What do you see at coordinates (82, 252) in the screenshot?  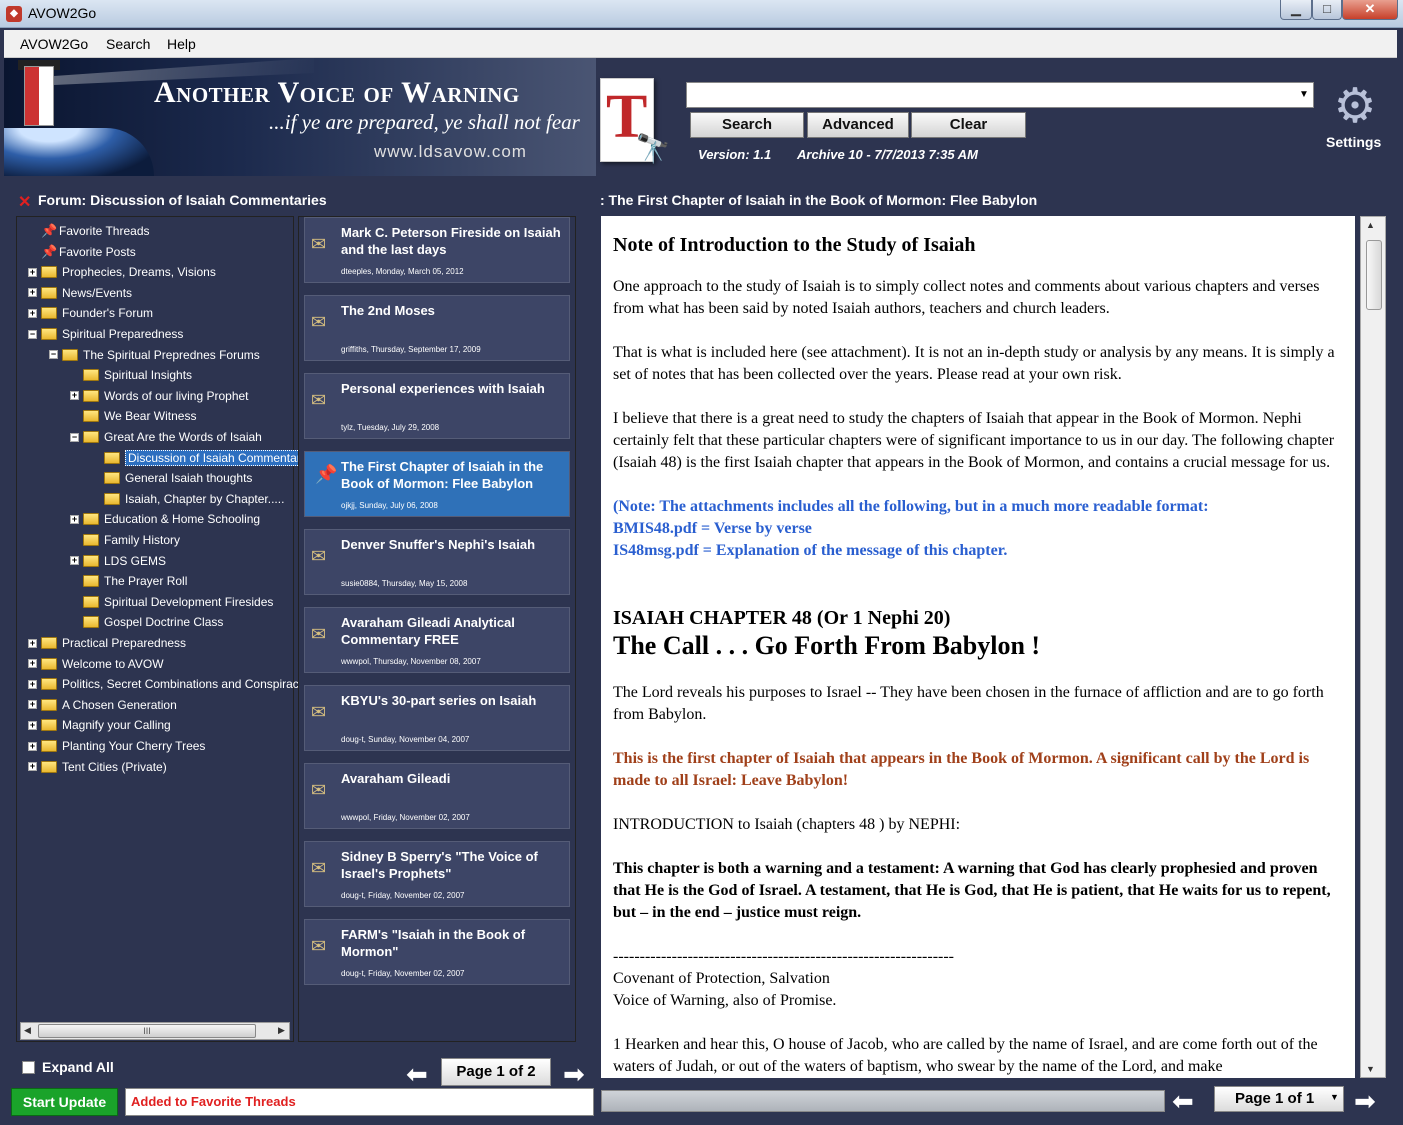 I see `tree-item: 📌 Favorite Posts` at bounding box center [82, 252].